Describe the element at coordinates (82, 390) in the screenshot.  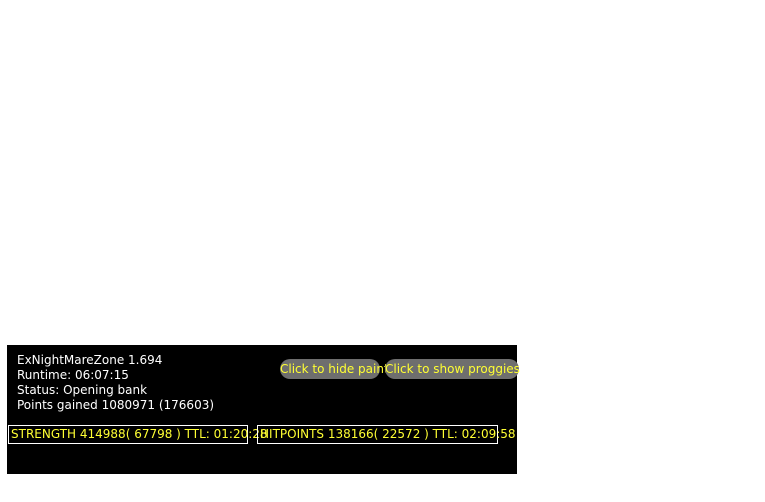
I see `status-text: Status: Opening bank` at that location.